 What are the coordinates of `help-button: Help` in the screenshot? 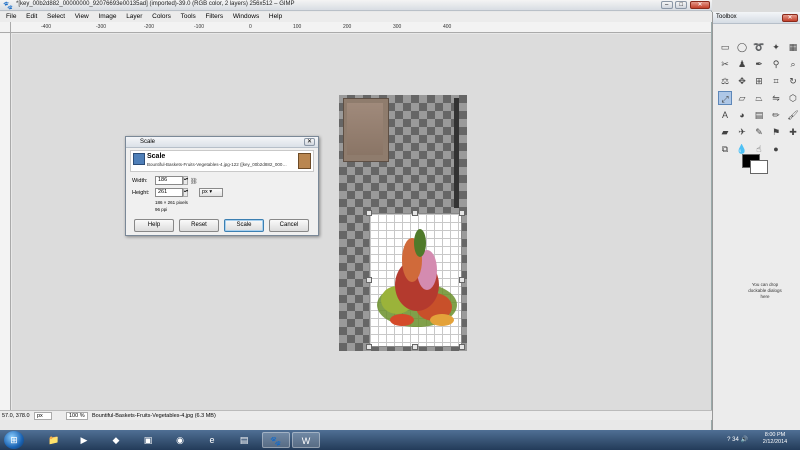 It's located at (154, 225).